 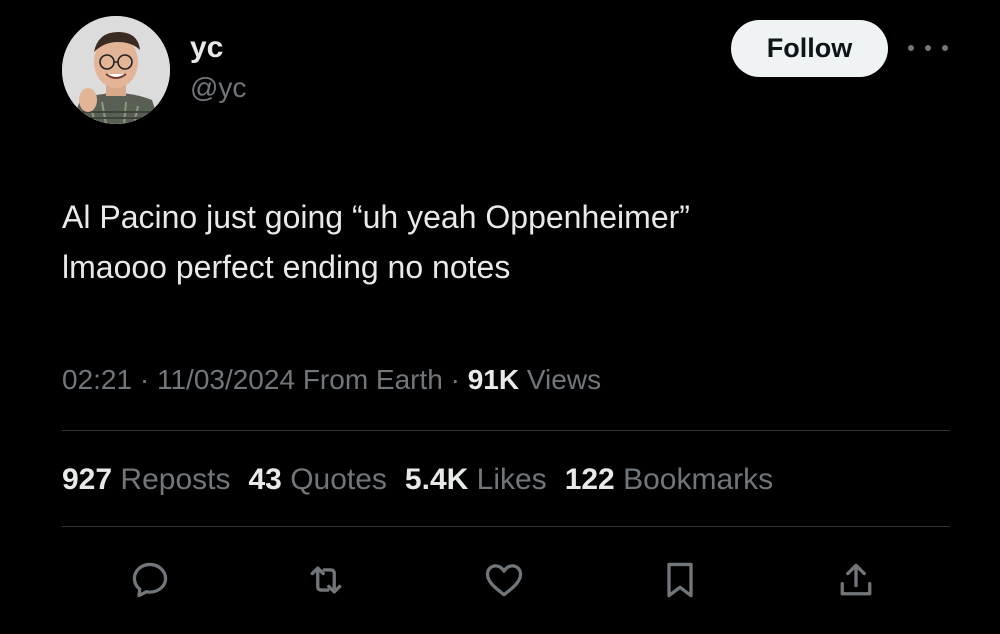 I want to click on tweet-source: From Earth, so click(x=372, y=379).